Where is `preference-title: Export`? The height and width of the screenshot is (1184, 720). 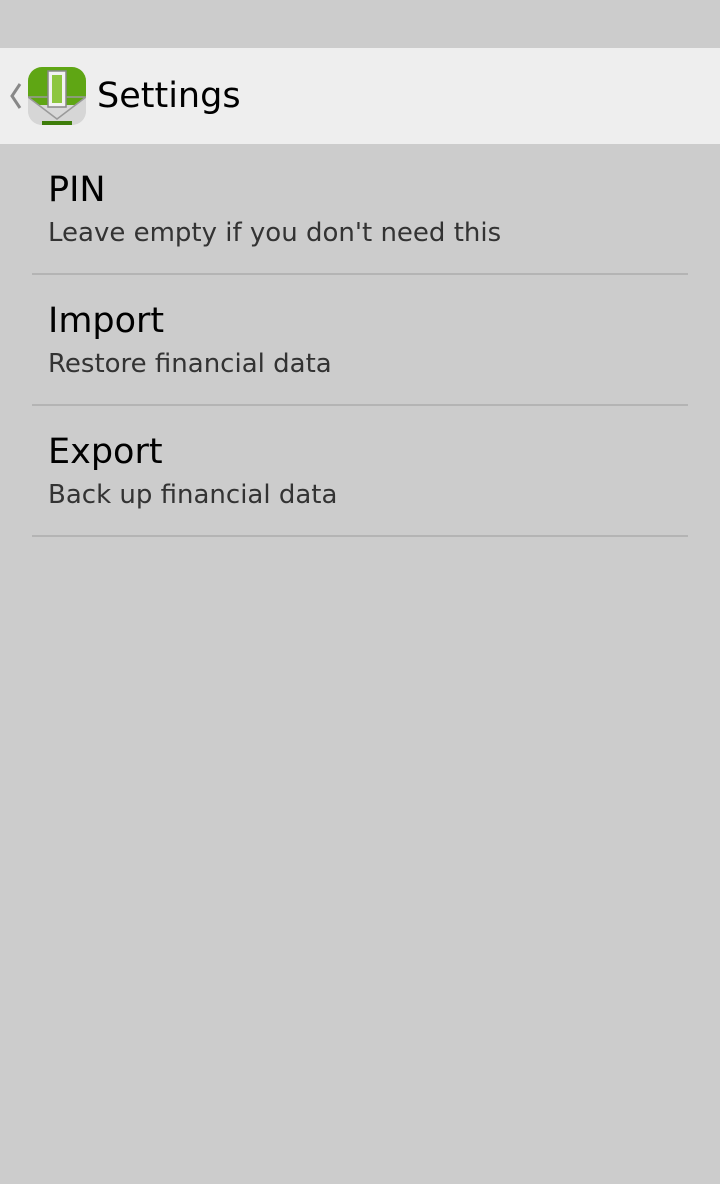 preference-title: Export is located at coordinates (105, 452).